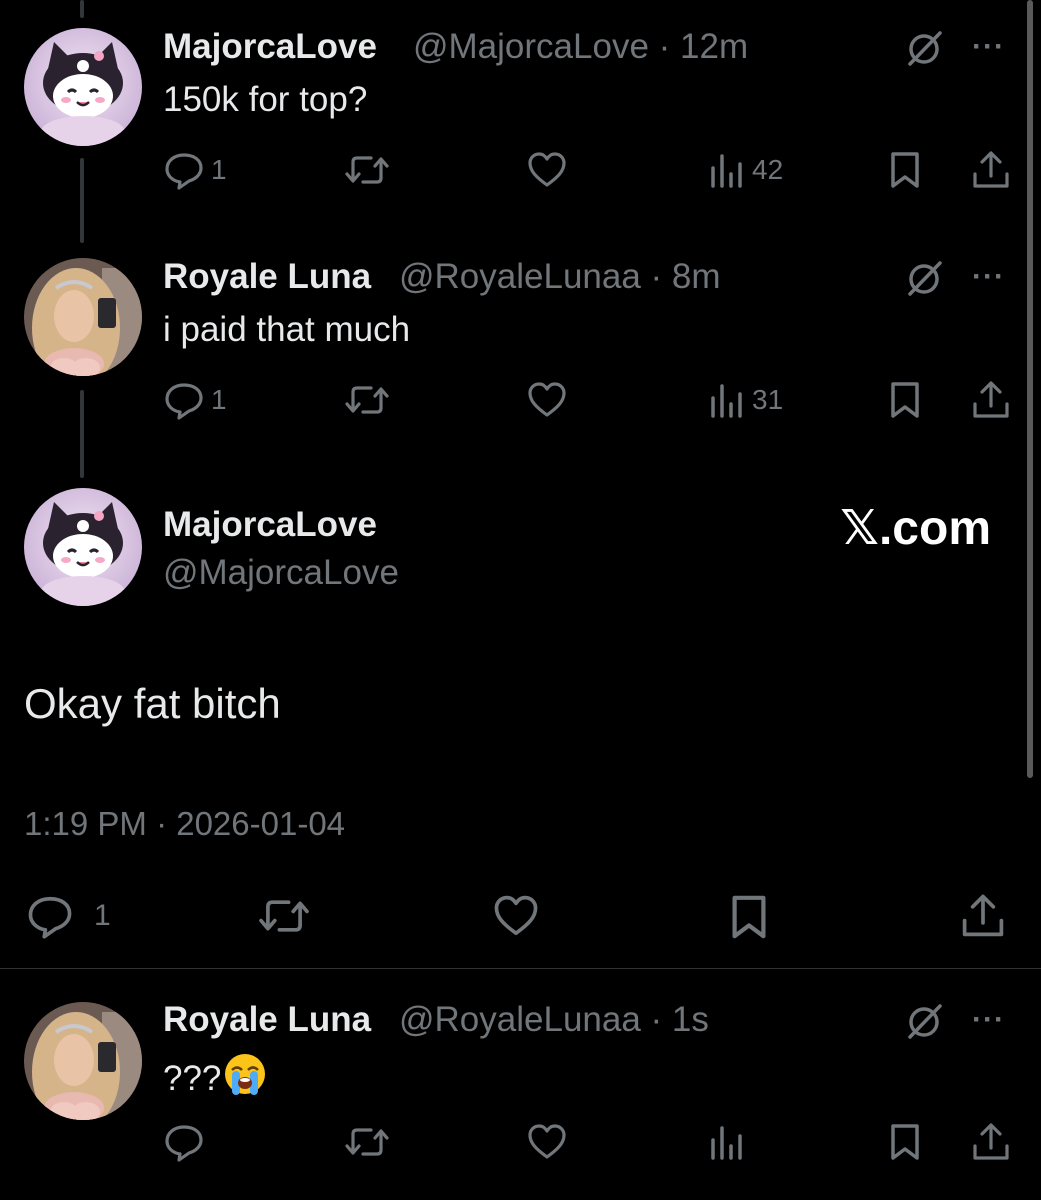 This screenshot has height=1200, width=1041. I want to click on brand-domain: .com, so click(934, 528).